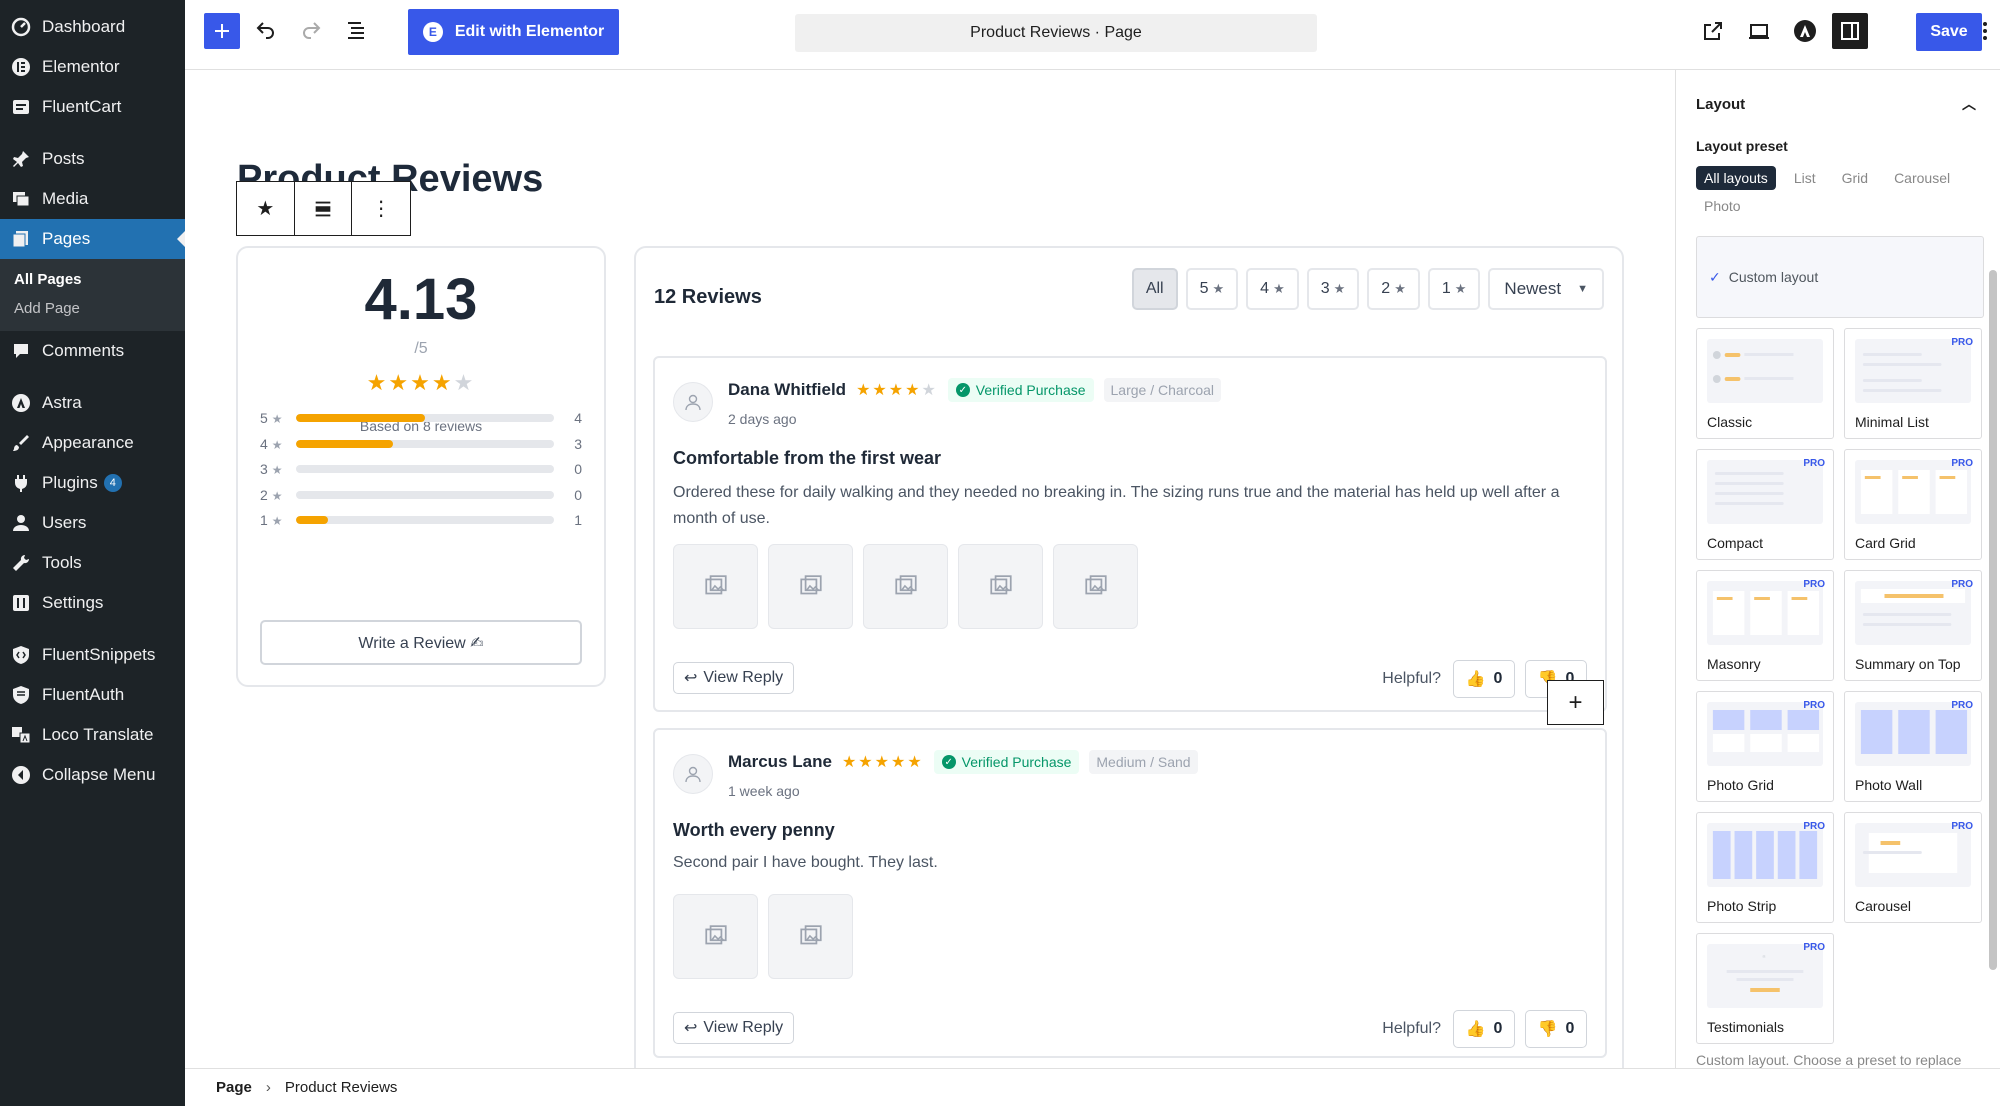 The height and width of the screenshot is (1106, 2000). I want to click on sort-select: Newest ▼, so click(1546, 289).